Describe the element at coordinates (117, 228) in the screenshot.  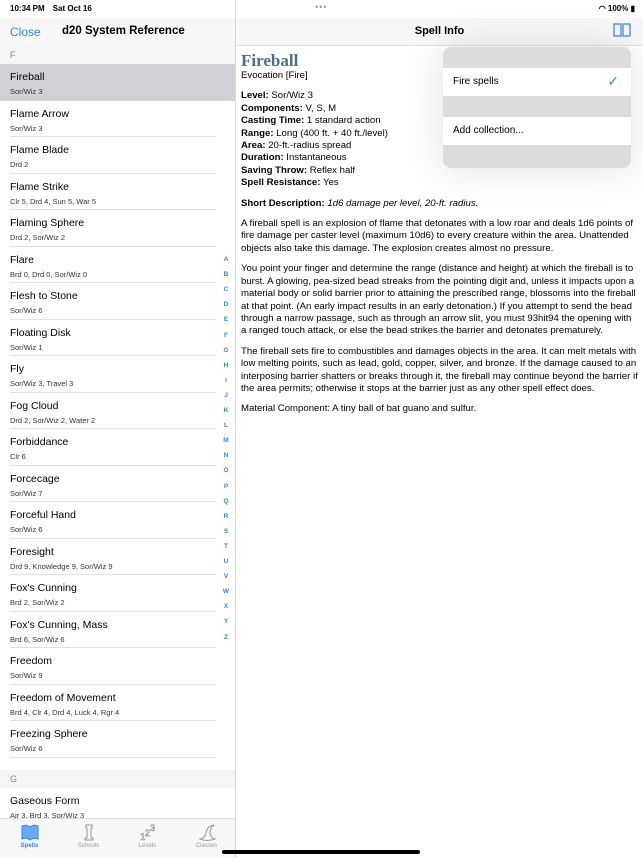
I see `list-item: Flaming Sphere Drd 2, Sor/Wiz 2` at that location.